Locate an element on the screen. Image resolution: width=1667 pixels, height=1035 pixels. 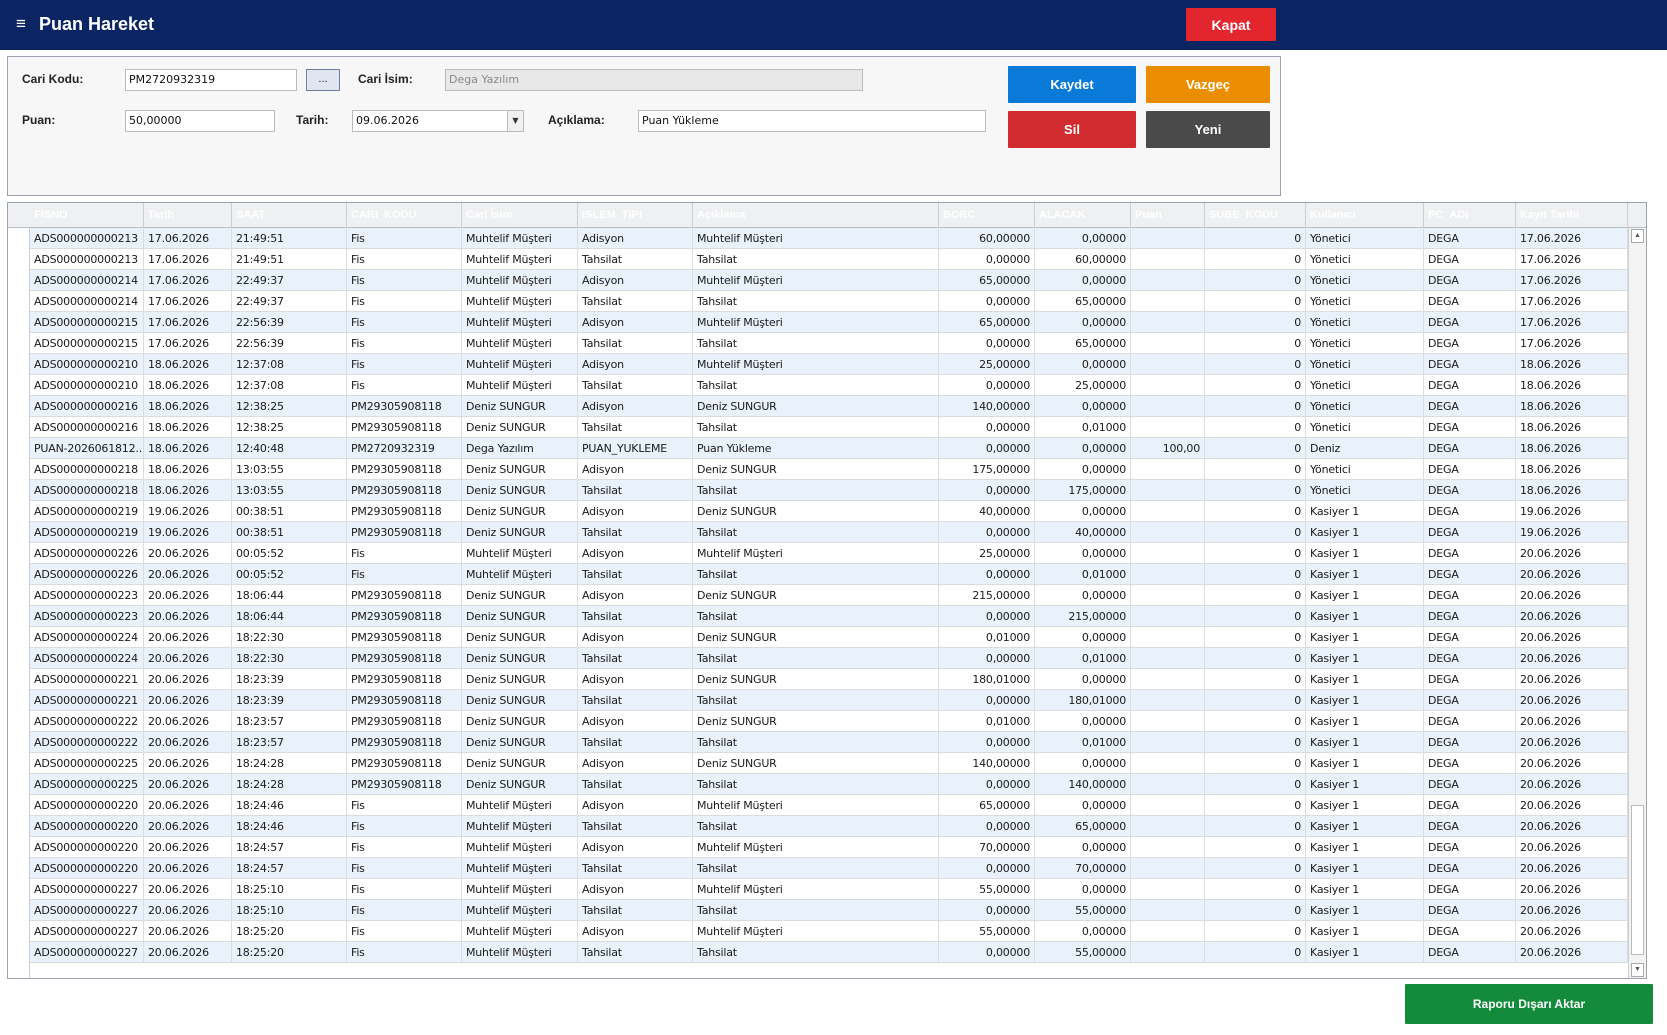
table-cell: 0,00000 is located at coordinates (1083, 322).